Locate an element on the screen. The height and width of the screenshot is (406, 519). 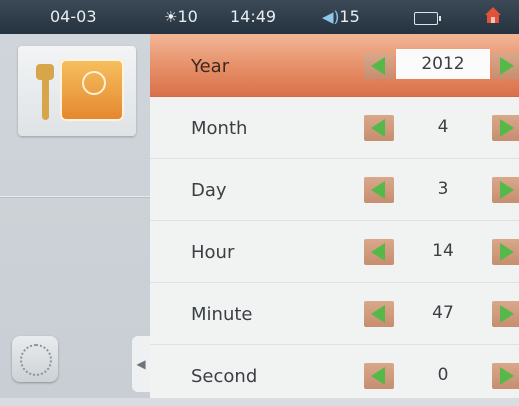
chevron-left-icon: ◀ is located at coordinates (141, 364).